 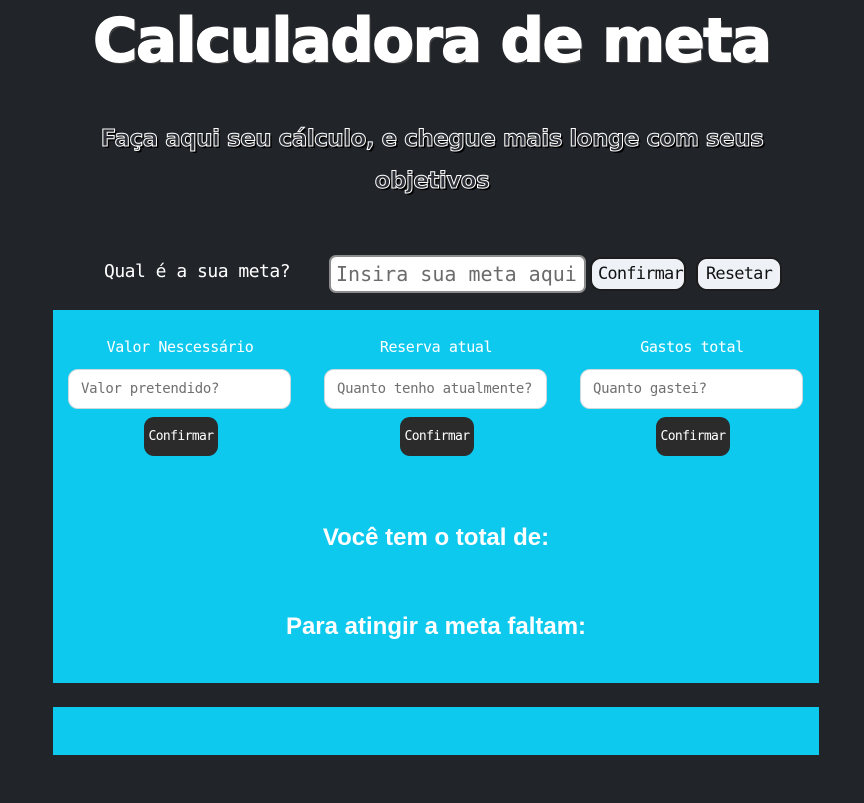 What do you see at coordinates (638, 274) in the screenshot?
I see `confirm-meta-button: Confirmar` at bounding box center [638, 274].